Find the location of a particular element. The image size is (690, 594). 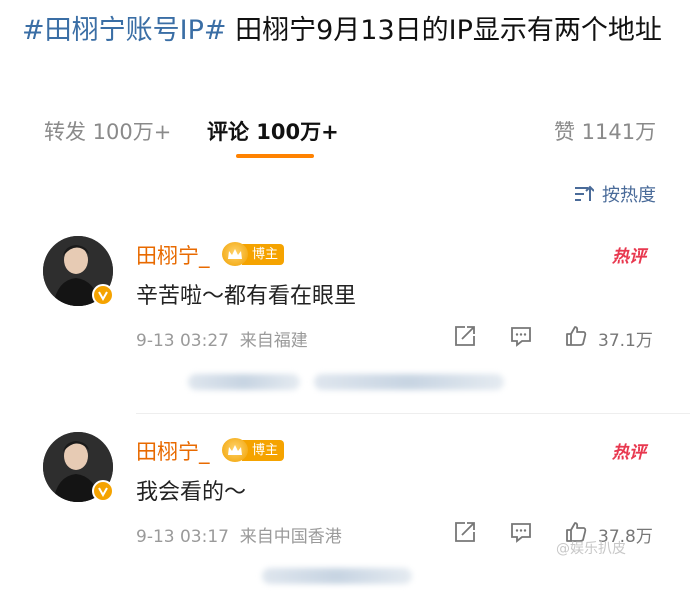

sort-button: 按热度 is located at coordinates (615, 194).